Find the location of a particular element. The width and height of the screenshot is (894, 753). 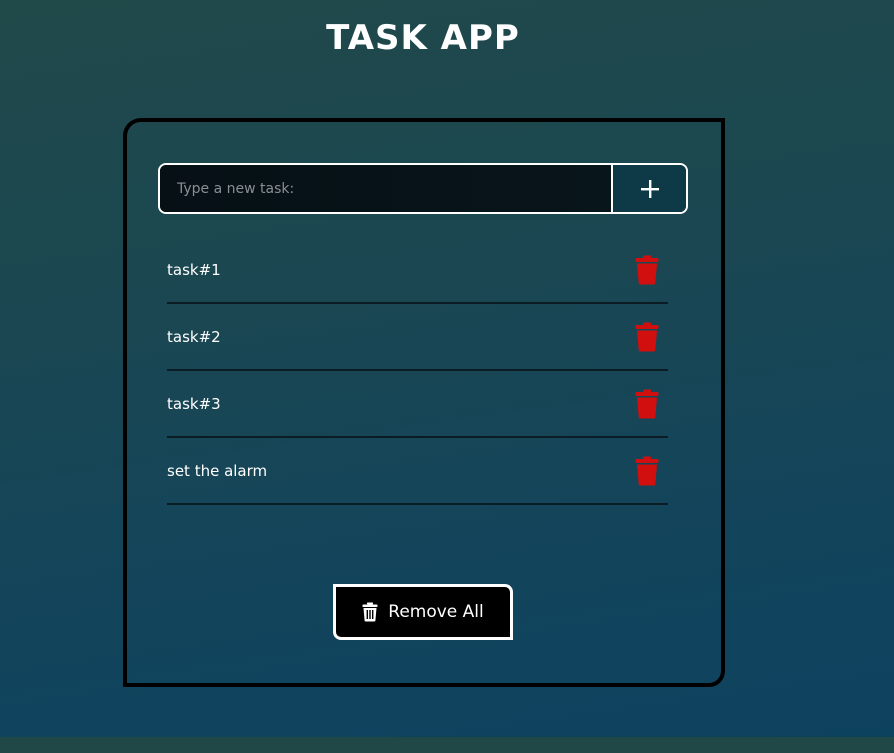

plus-icon is located at coordinates (649, 188).